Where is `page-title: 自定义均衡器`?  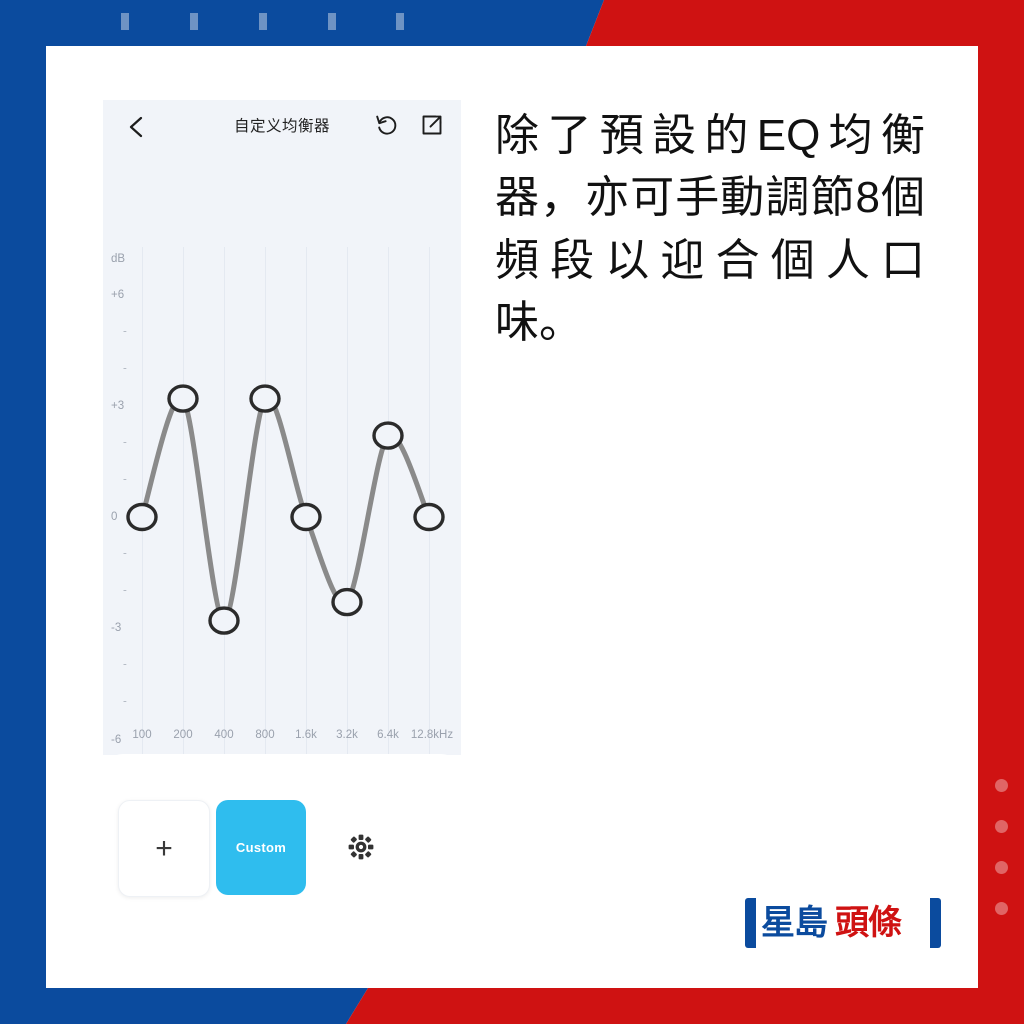
page-title: 自定义均衡器 is located at coordinates (281, 126).